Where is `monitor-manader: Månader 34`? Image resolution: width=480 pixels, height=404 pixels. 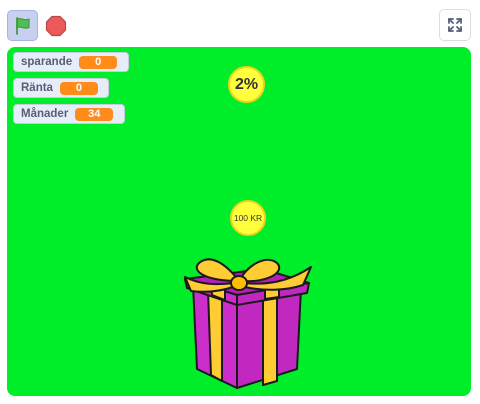
monitor-manader: Månader 34 is located at coordinates (69, 114).